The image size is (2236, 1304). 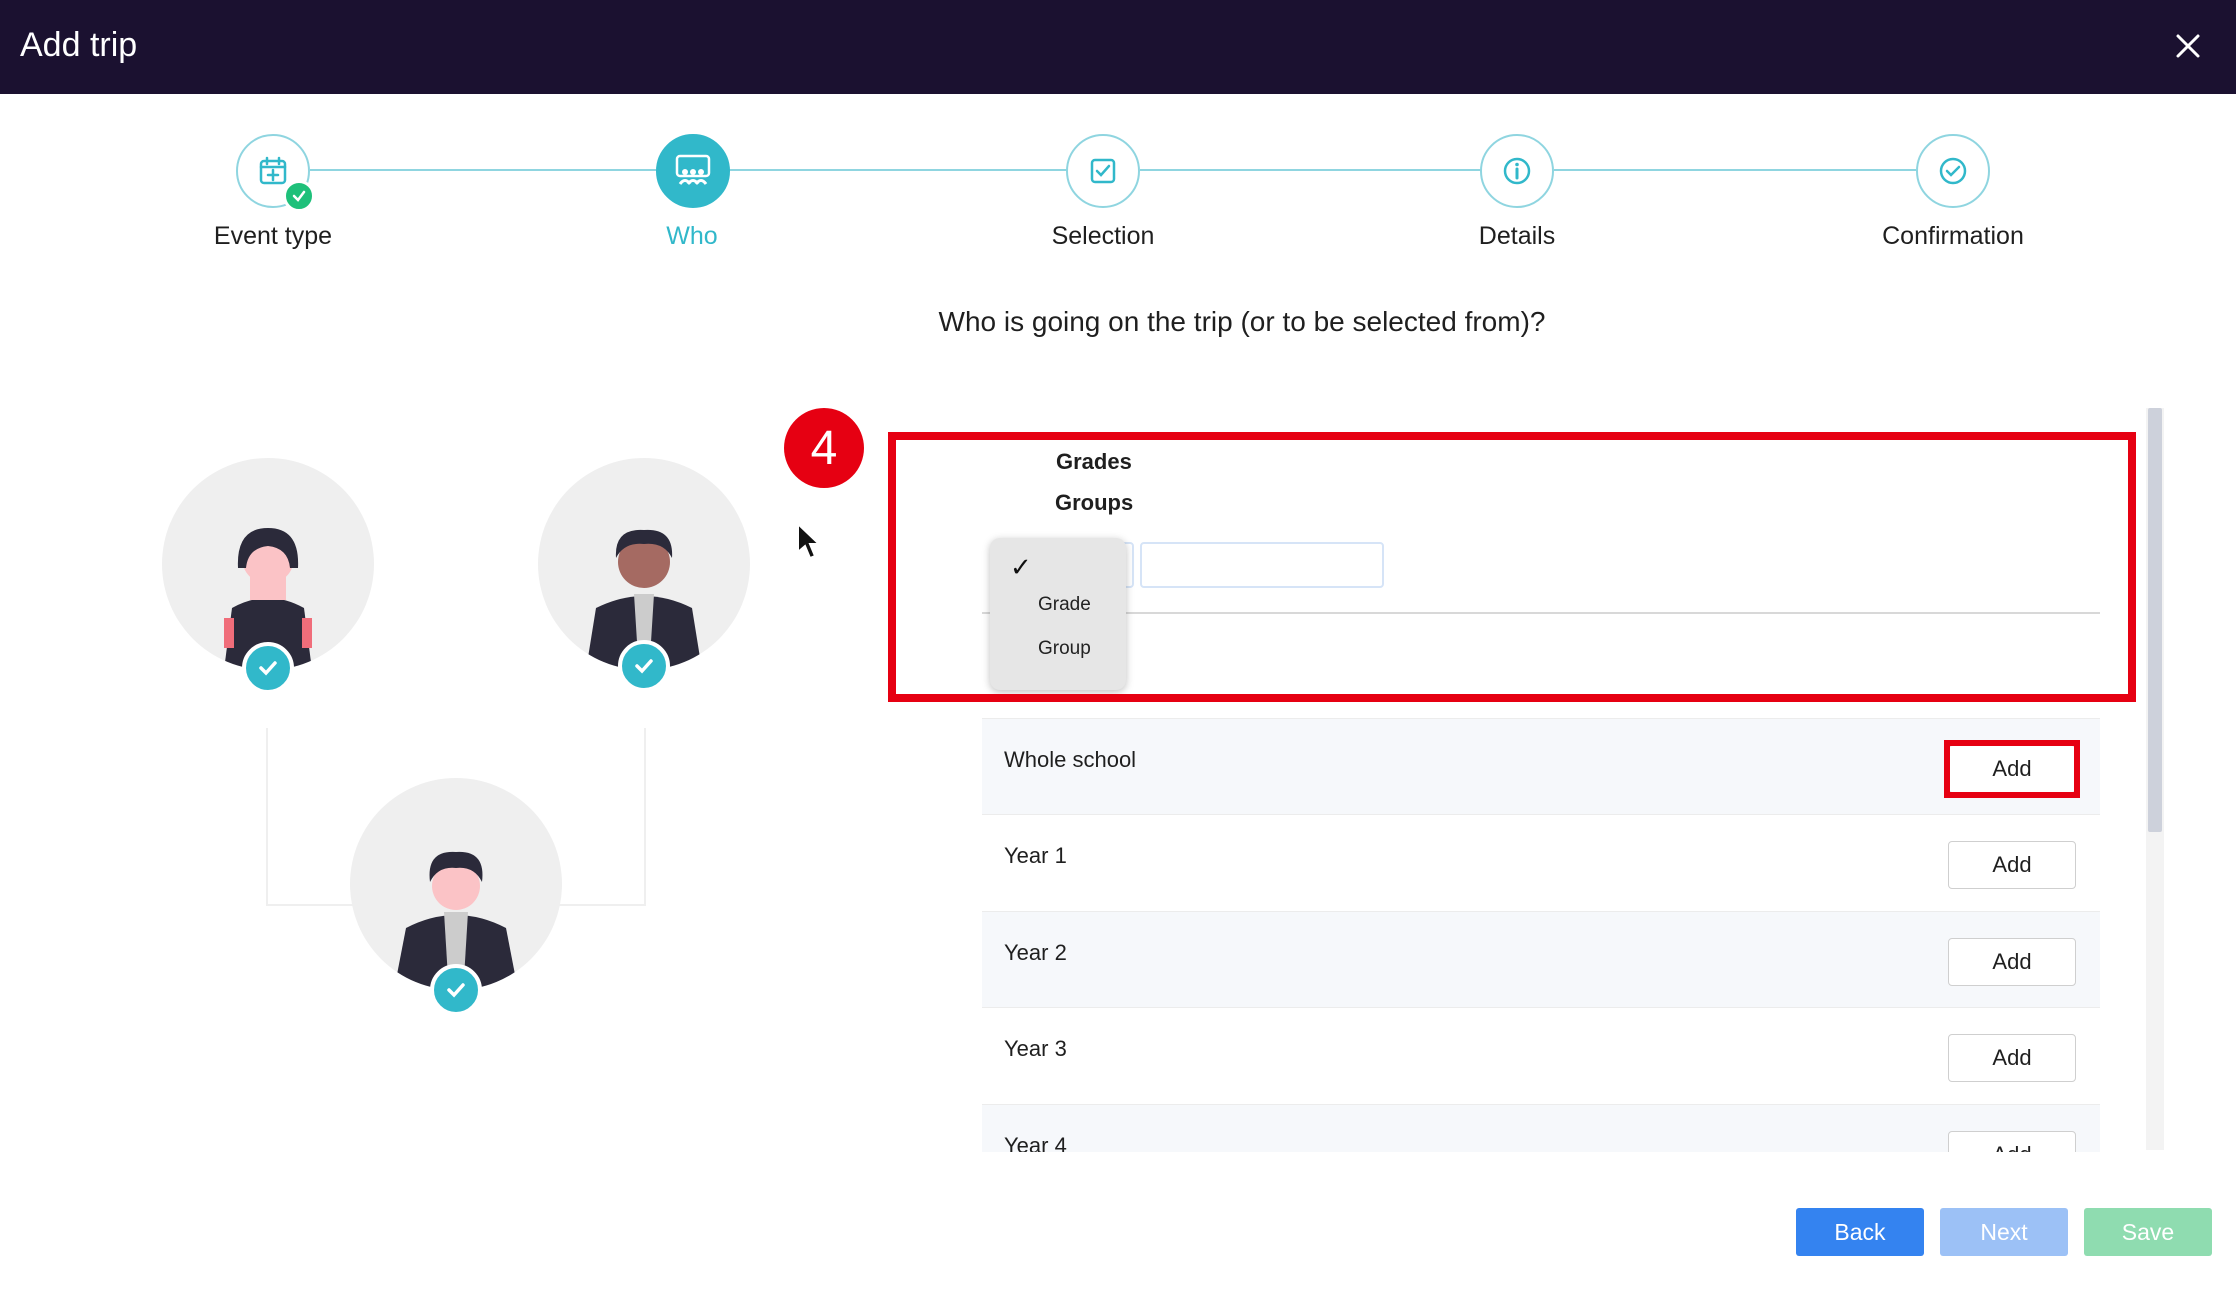 I want to click on list-item: Year 4 Add, so click(x=1541, y=1128).